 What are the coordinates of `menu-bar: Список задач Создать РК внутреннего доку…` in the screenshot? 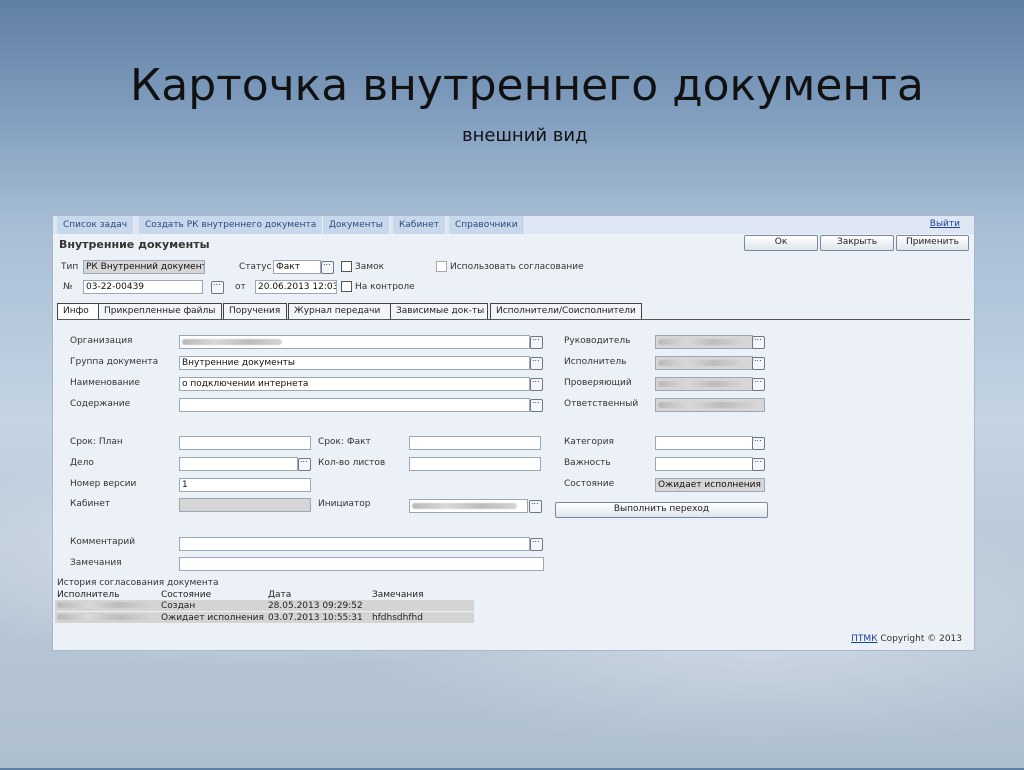 It's located at (513, 225).